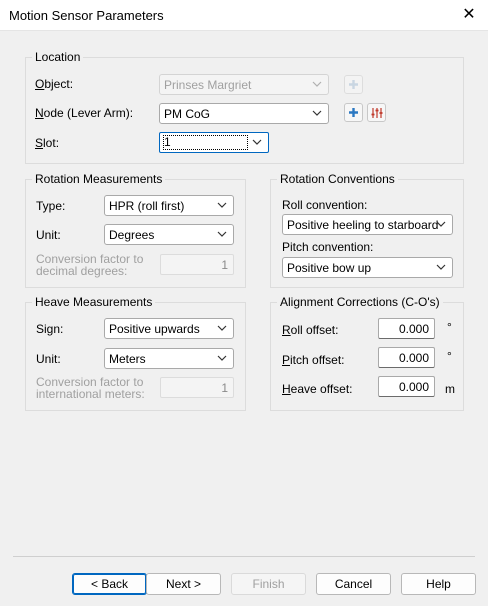  Describe the element at coordinates (51, 206) in the screenshot. I see `rotation-type-label: Type:` at that location.